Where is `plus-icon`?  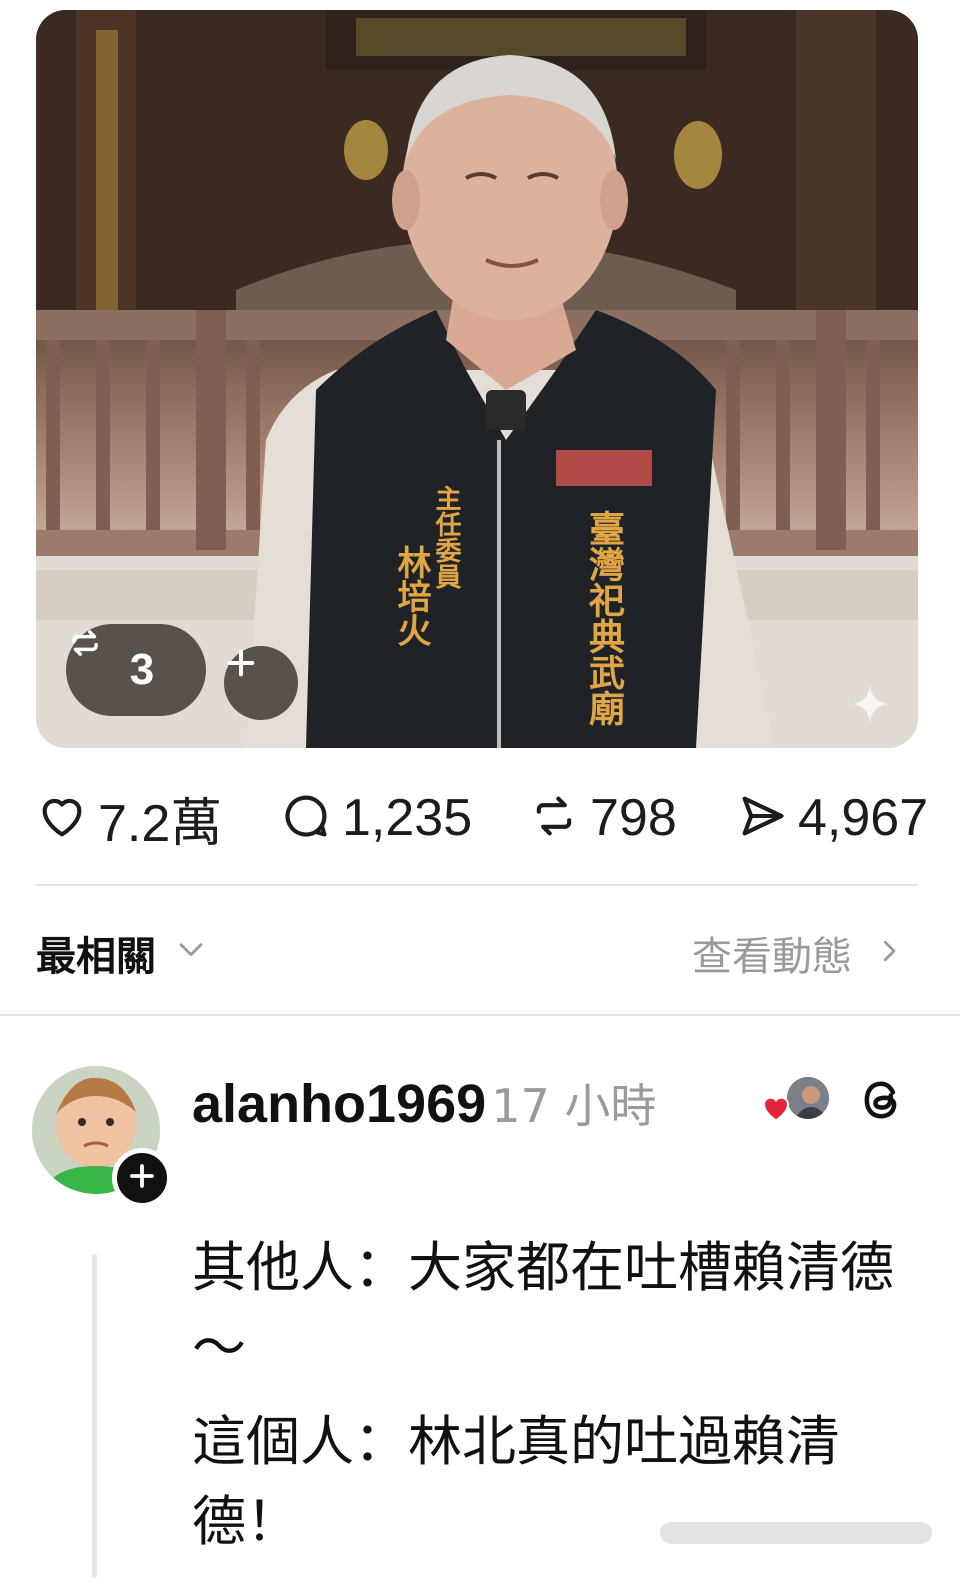
plus-icon is located at coordinates (142, 1178).